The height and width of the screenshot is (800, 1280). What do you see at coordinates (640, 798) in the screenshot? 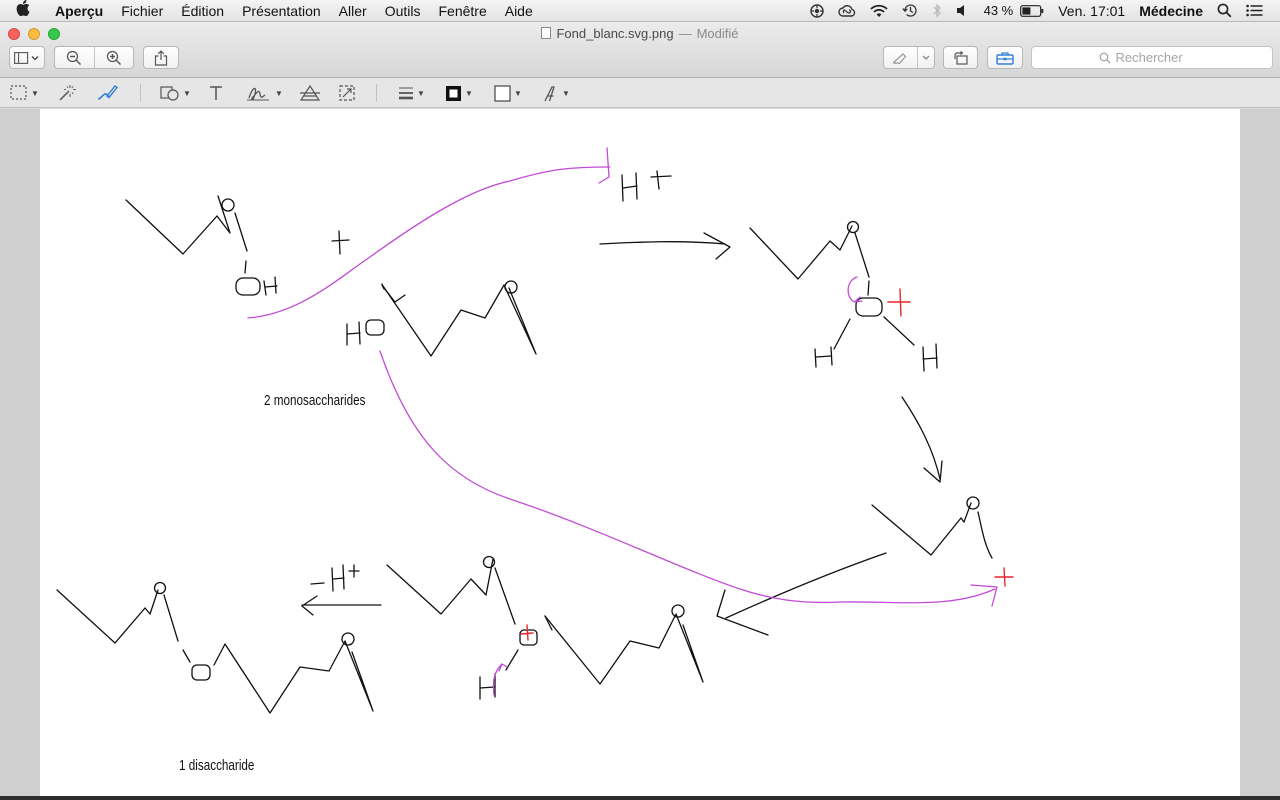
I see `window-bottom-edge` at bounding box center [640, 798].